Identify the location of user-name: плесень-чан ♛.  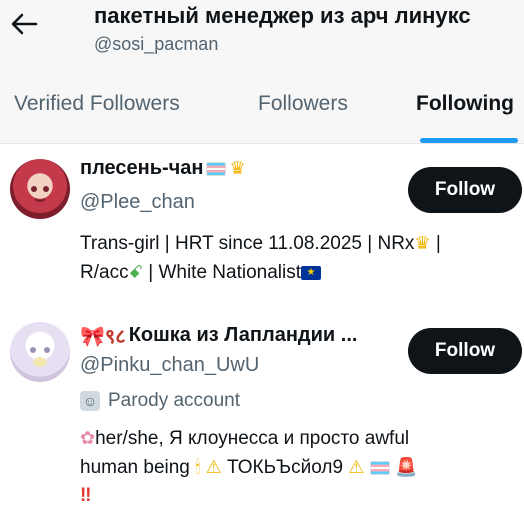
(163, 168).